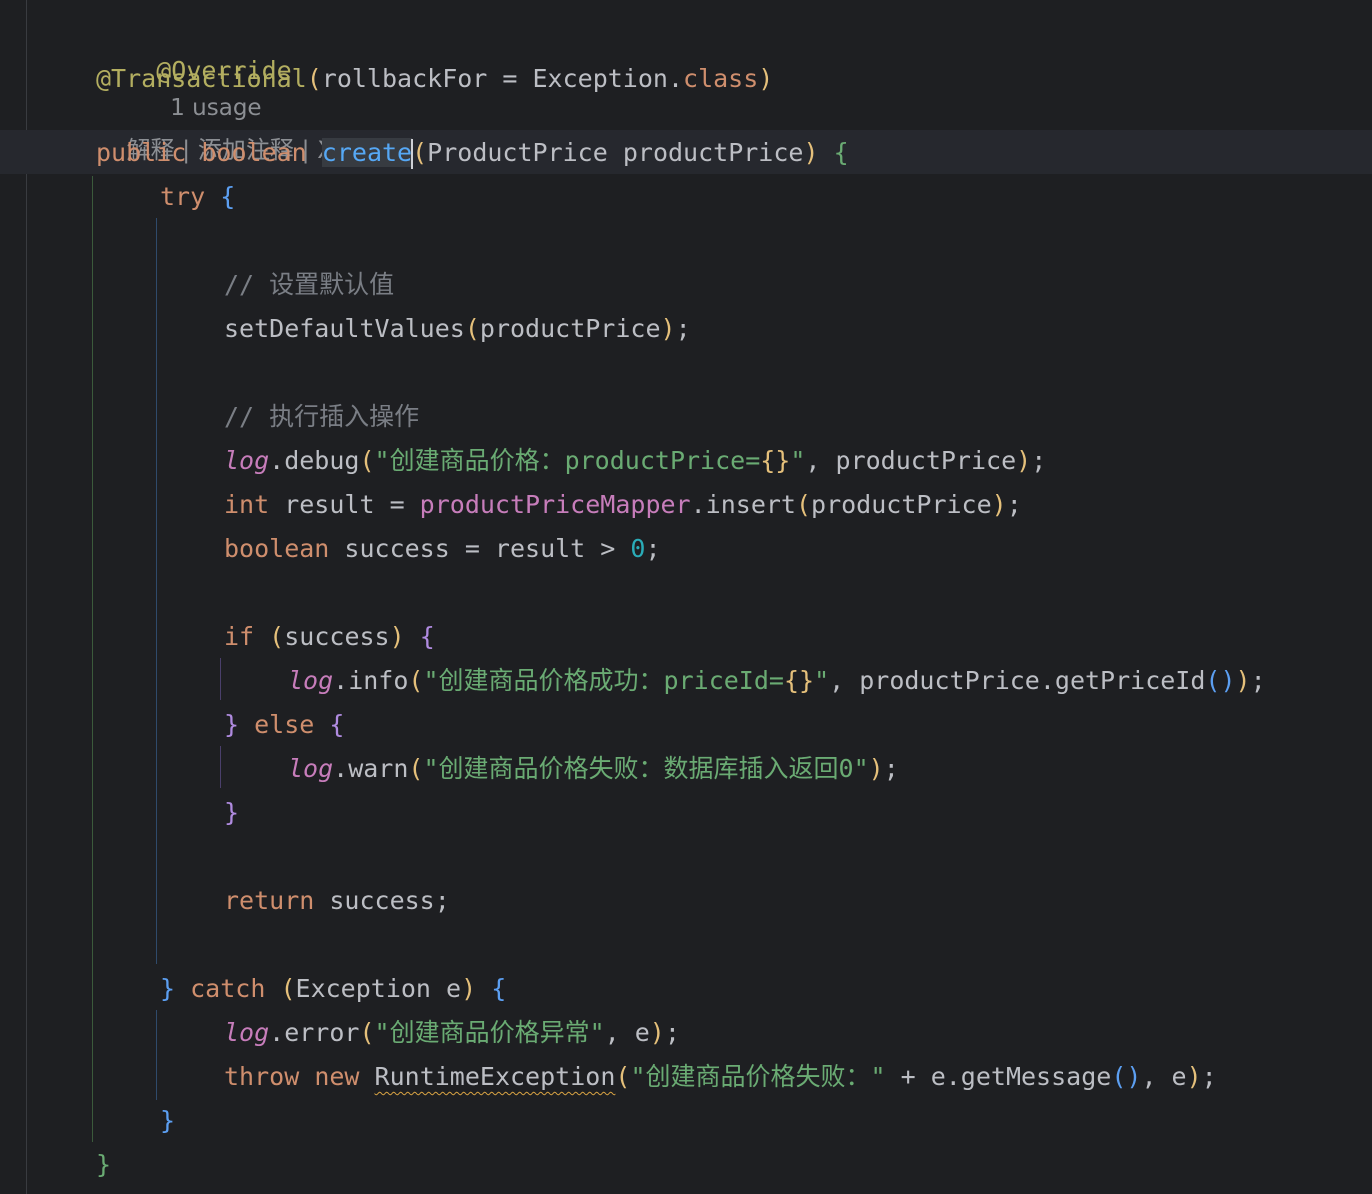 The height and width of the screenshot is (1194, 1372). I want to click on keyword-public: public, so click(141, 152).